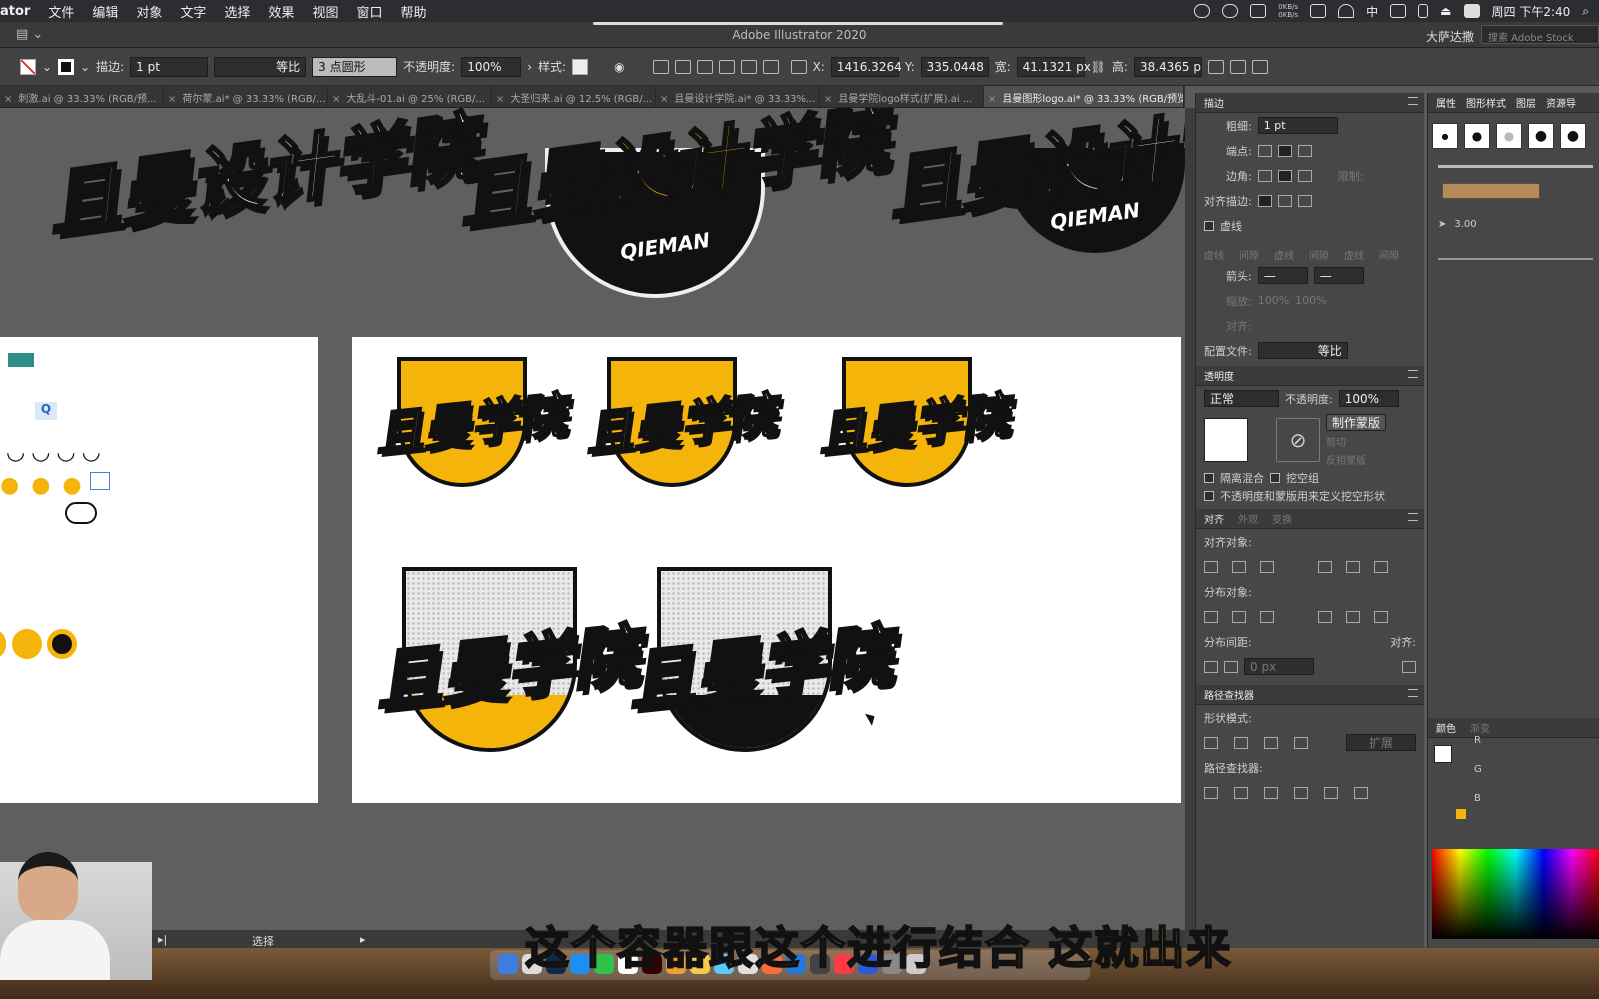 The height and width of the screenshot is (999, 1599). Describe the element at coordinates (1531, 11) in the screenshot. I see `clock: 周四 下午2:40` at that location.